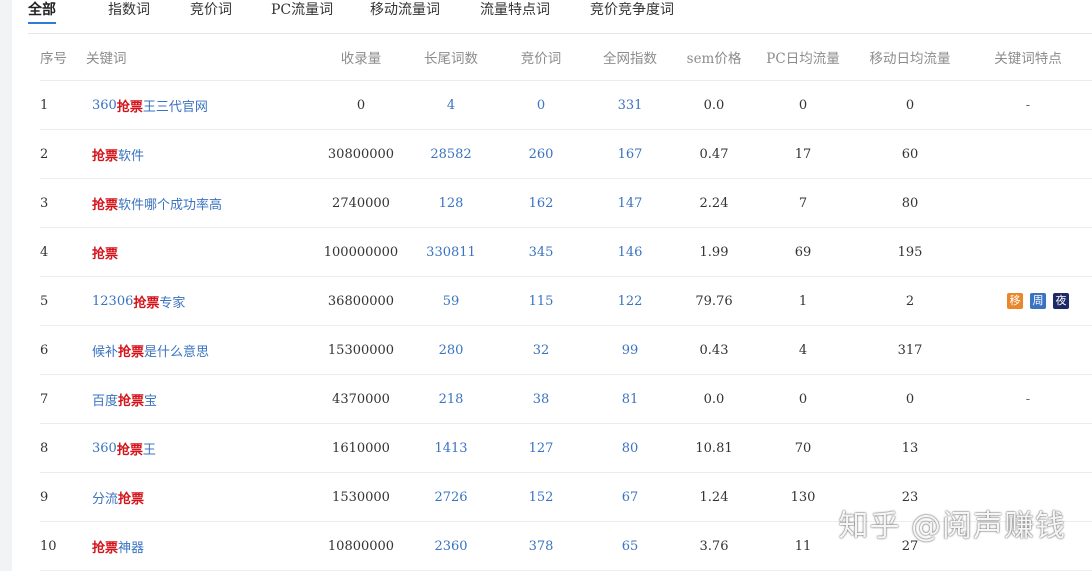 Image resolution: width=1092 pixels, height=571 pixels. Describe the element at coordinates (451, 448) in the screenshot. I see `cell-longtail-count: 1413` at that location.